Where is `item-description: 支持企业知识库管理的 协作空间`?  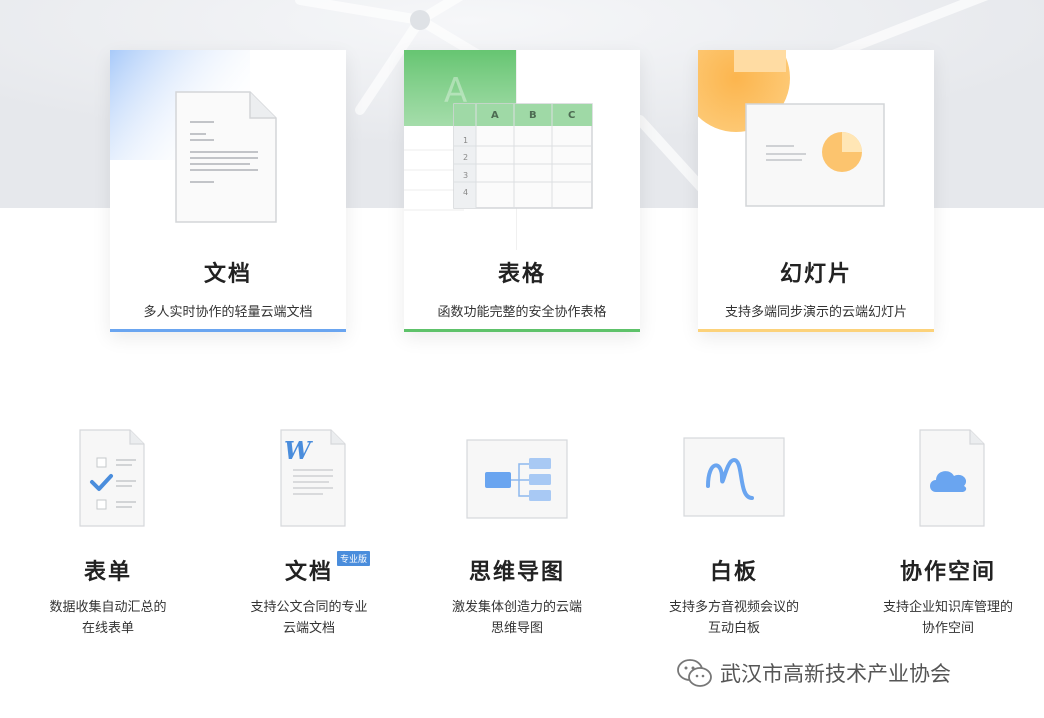 item-description: 支持企业知识库管理的 协作空间 is located at coordinates (948, 618).